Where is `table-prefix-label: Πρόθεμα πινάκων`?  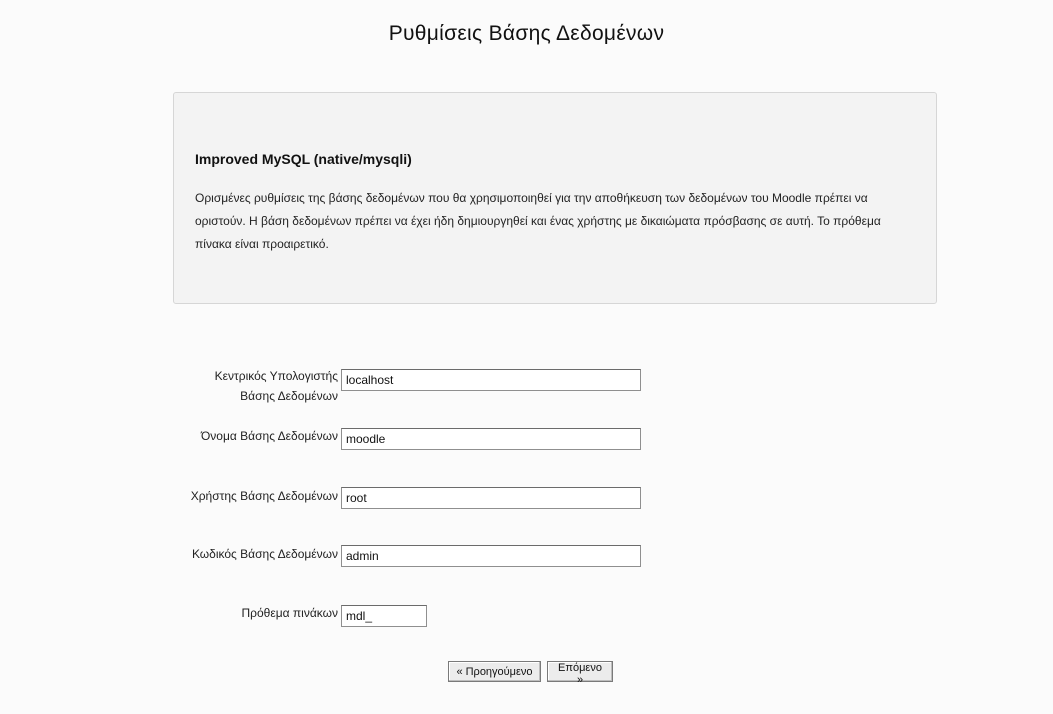 table-prefix-label: Πρόθεμα πινάκων is located at coordinates (289, 613).